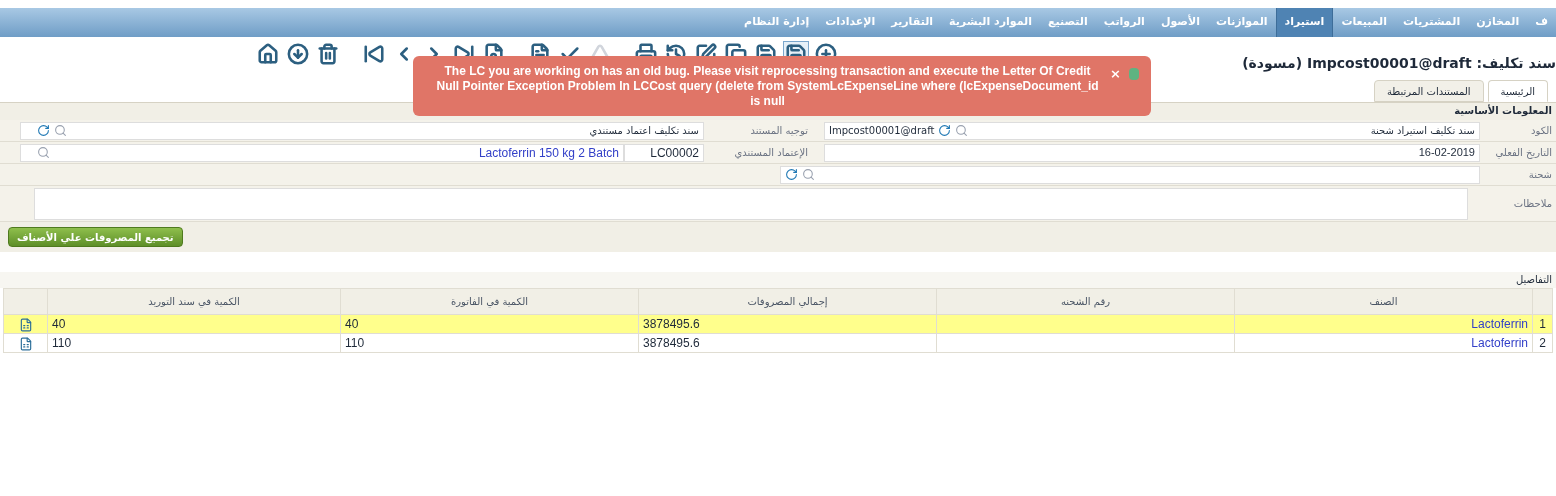  I want to click on field-value: Impcost00001@draft, so click(882, 131).